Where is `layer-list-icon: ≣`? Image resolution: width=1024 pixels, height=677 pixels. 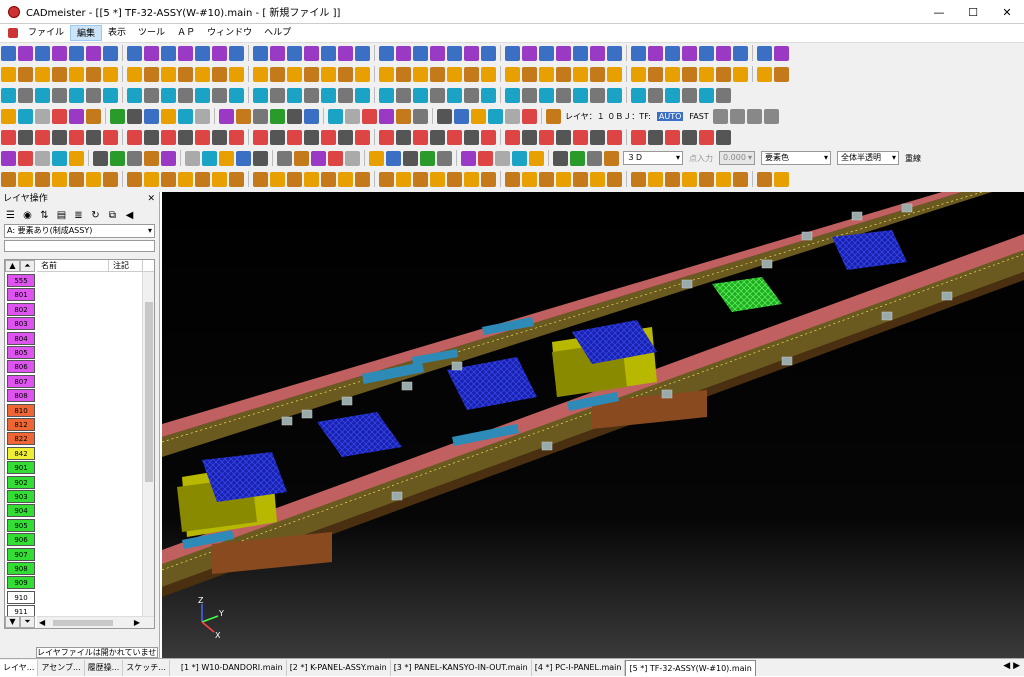 layer-list-icon: ≣ is located at coordinates (78, 215).